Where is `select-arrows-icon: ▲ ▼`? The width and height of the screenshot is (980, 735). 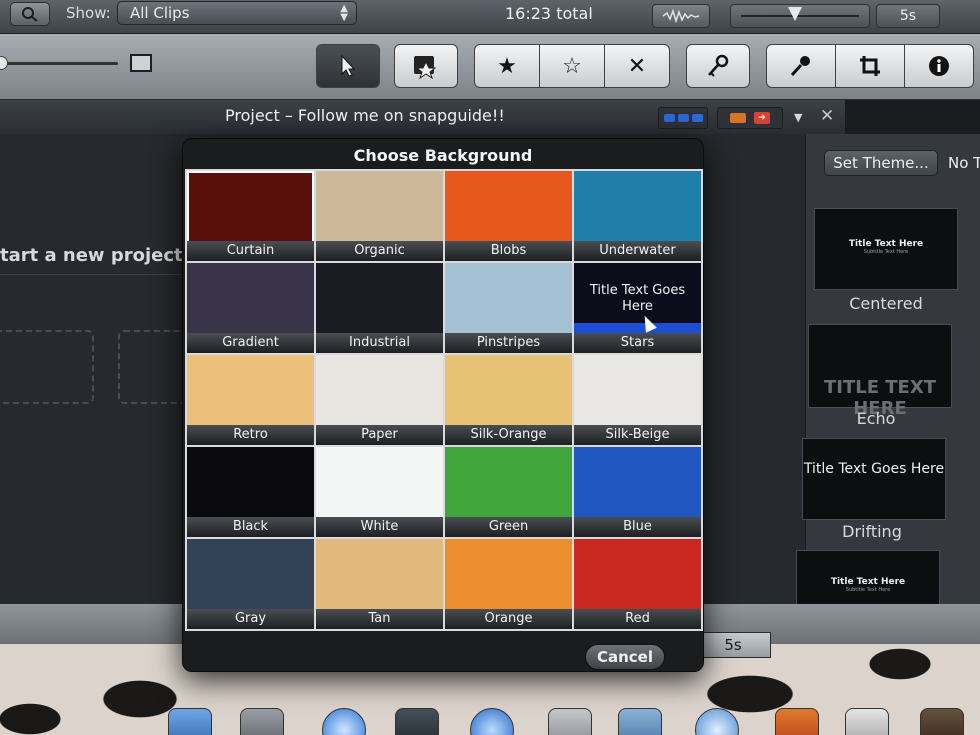
select-arrows-icon: ▲ ▼ is located at coordinates (344, 13).